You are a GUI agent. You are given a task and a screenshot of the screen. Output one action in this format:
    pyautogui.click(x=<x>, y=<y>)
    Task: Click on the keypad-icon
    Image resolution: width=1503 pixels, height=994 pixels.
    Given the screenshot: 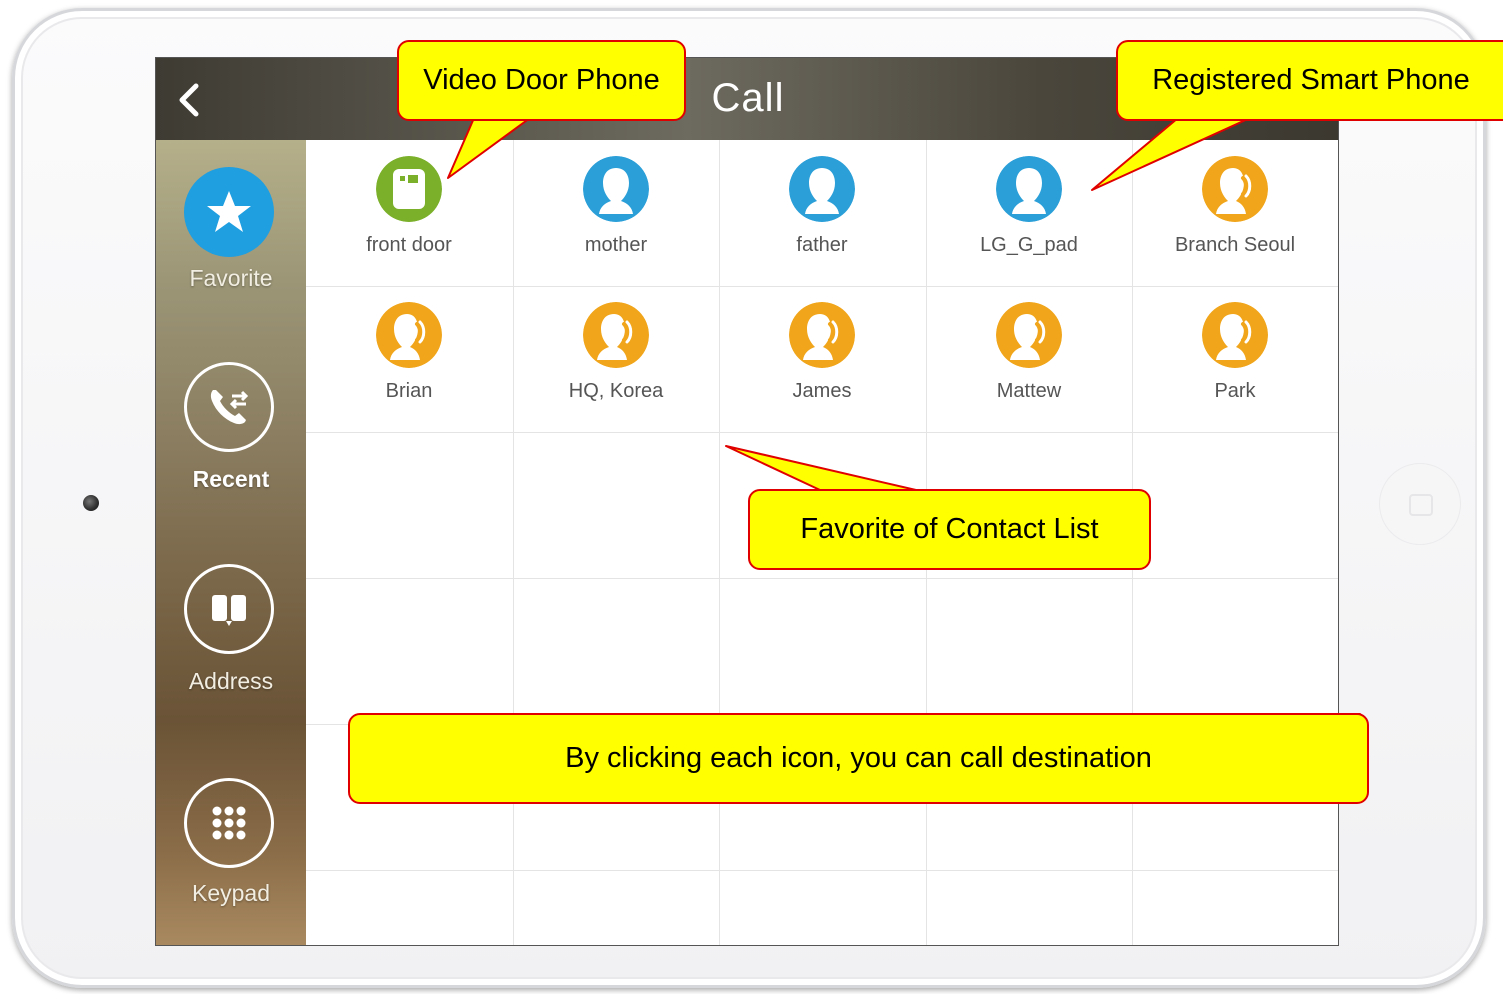 What is the action you would take?
    pyautogui.click(x=229, y=823)
    